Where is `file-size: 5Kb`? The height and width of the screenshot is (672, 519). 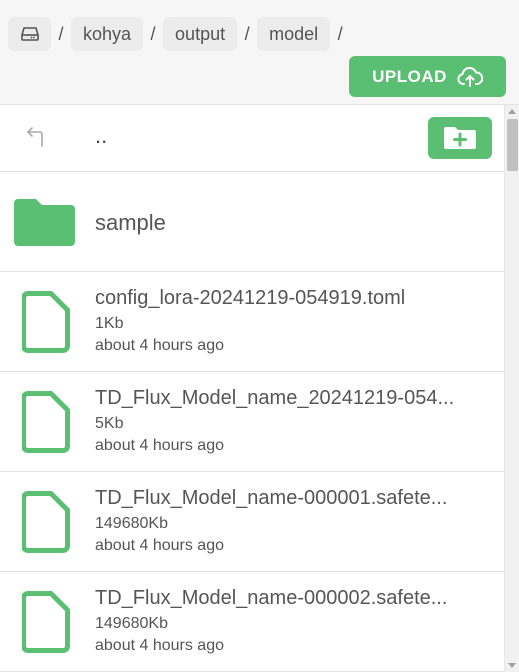 file-size: 5Kb is located at coordinates (109, 423).